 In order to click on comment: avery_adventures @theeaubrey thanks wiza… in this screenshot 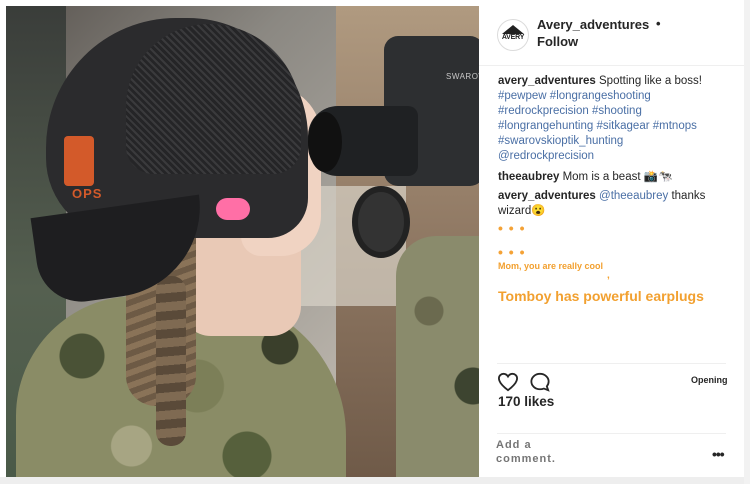, I will do `click(618, 204)`.